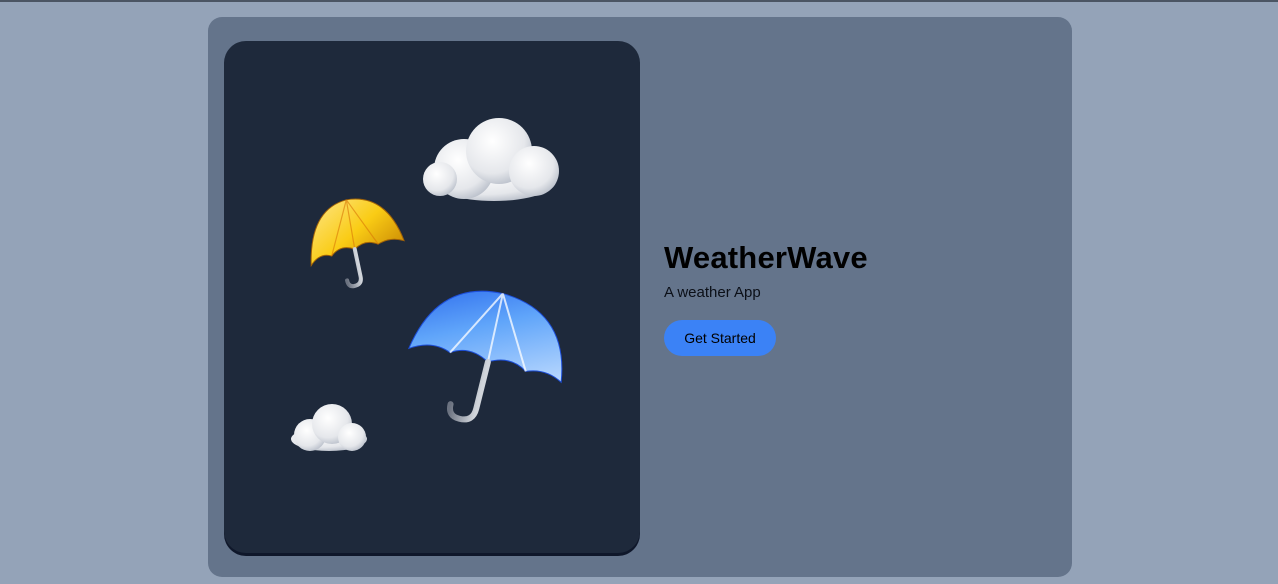 The height and width of the screenshot is (584, 1278). I want to click on cloud-icon, so click(491, 159).